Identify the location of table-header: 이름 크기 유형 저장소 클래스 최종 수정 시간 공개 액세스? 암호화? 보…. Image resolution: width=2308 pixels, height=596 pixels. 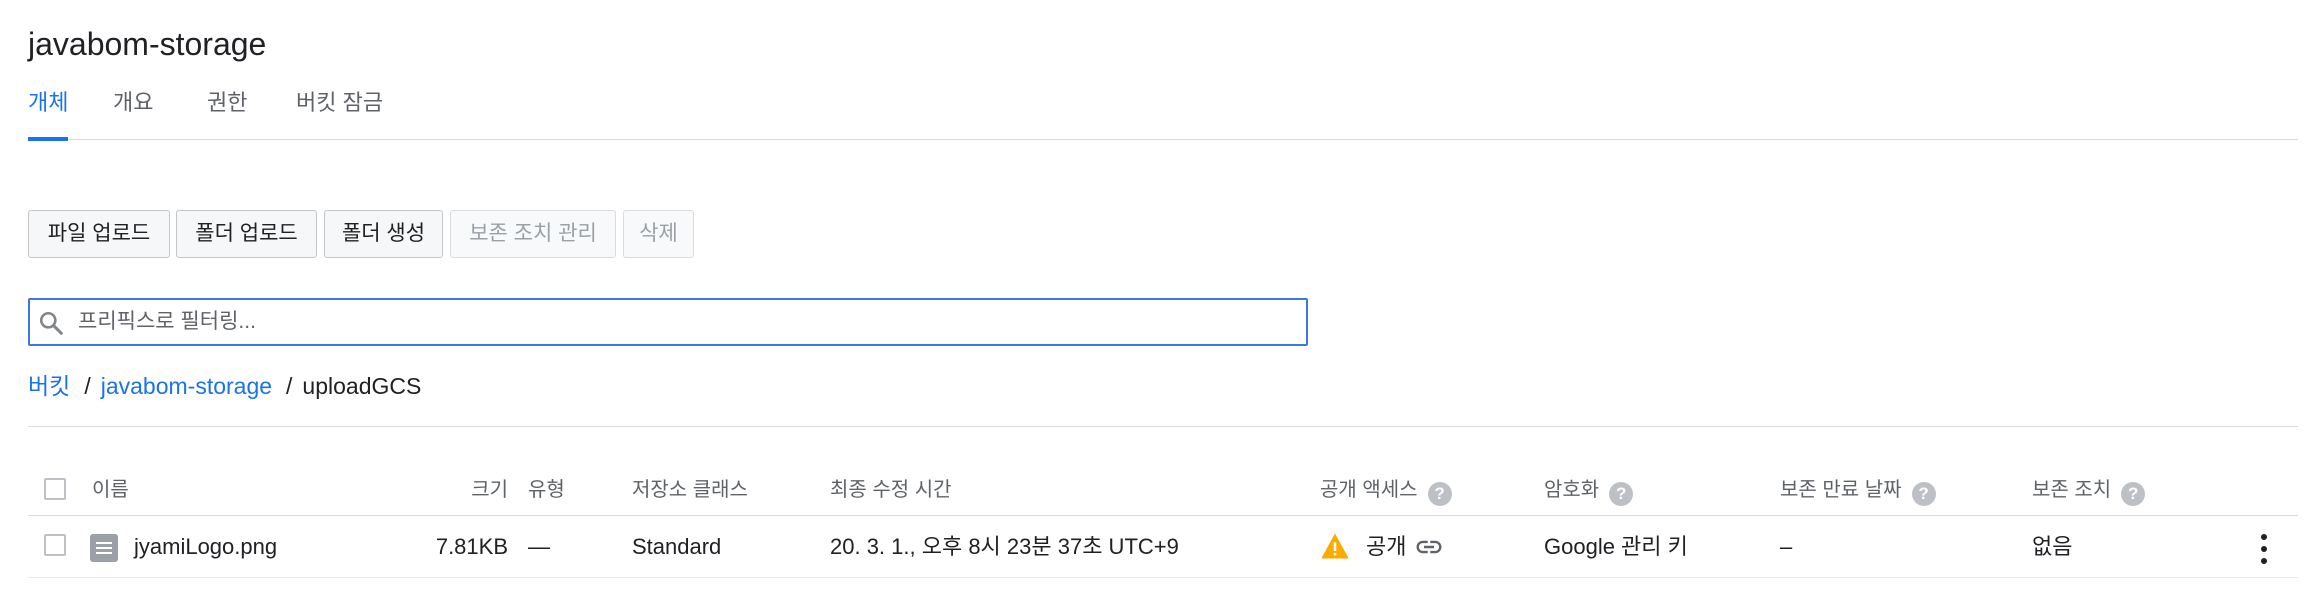
(1163, 492).